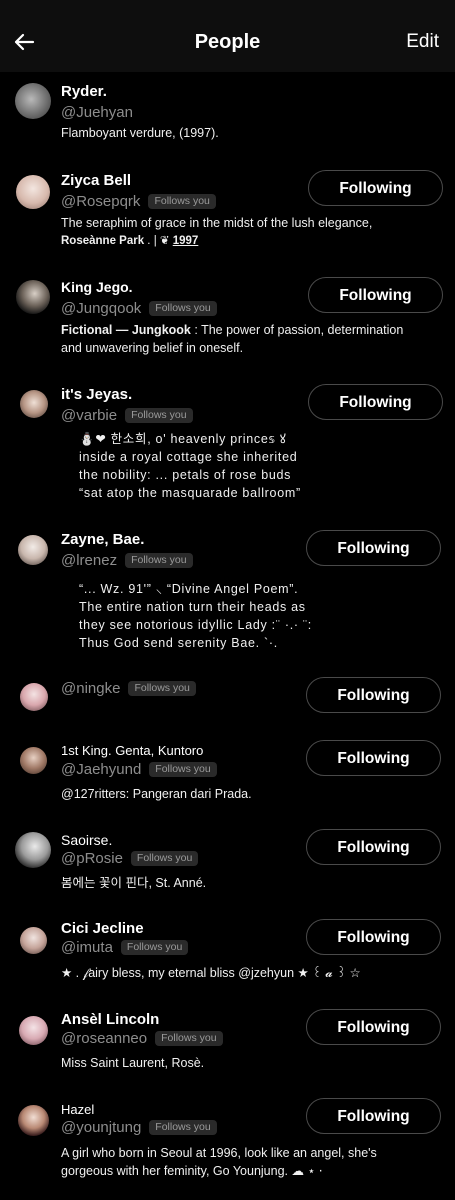 The width and height of the screenshot is (455, 1200). I want to click on user-handle: @younjtung, so click(101, 1127).